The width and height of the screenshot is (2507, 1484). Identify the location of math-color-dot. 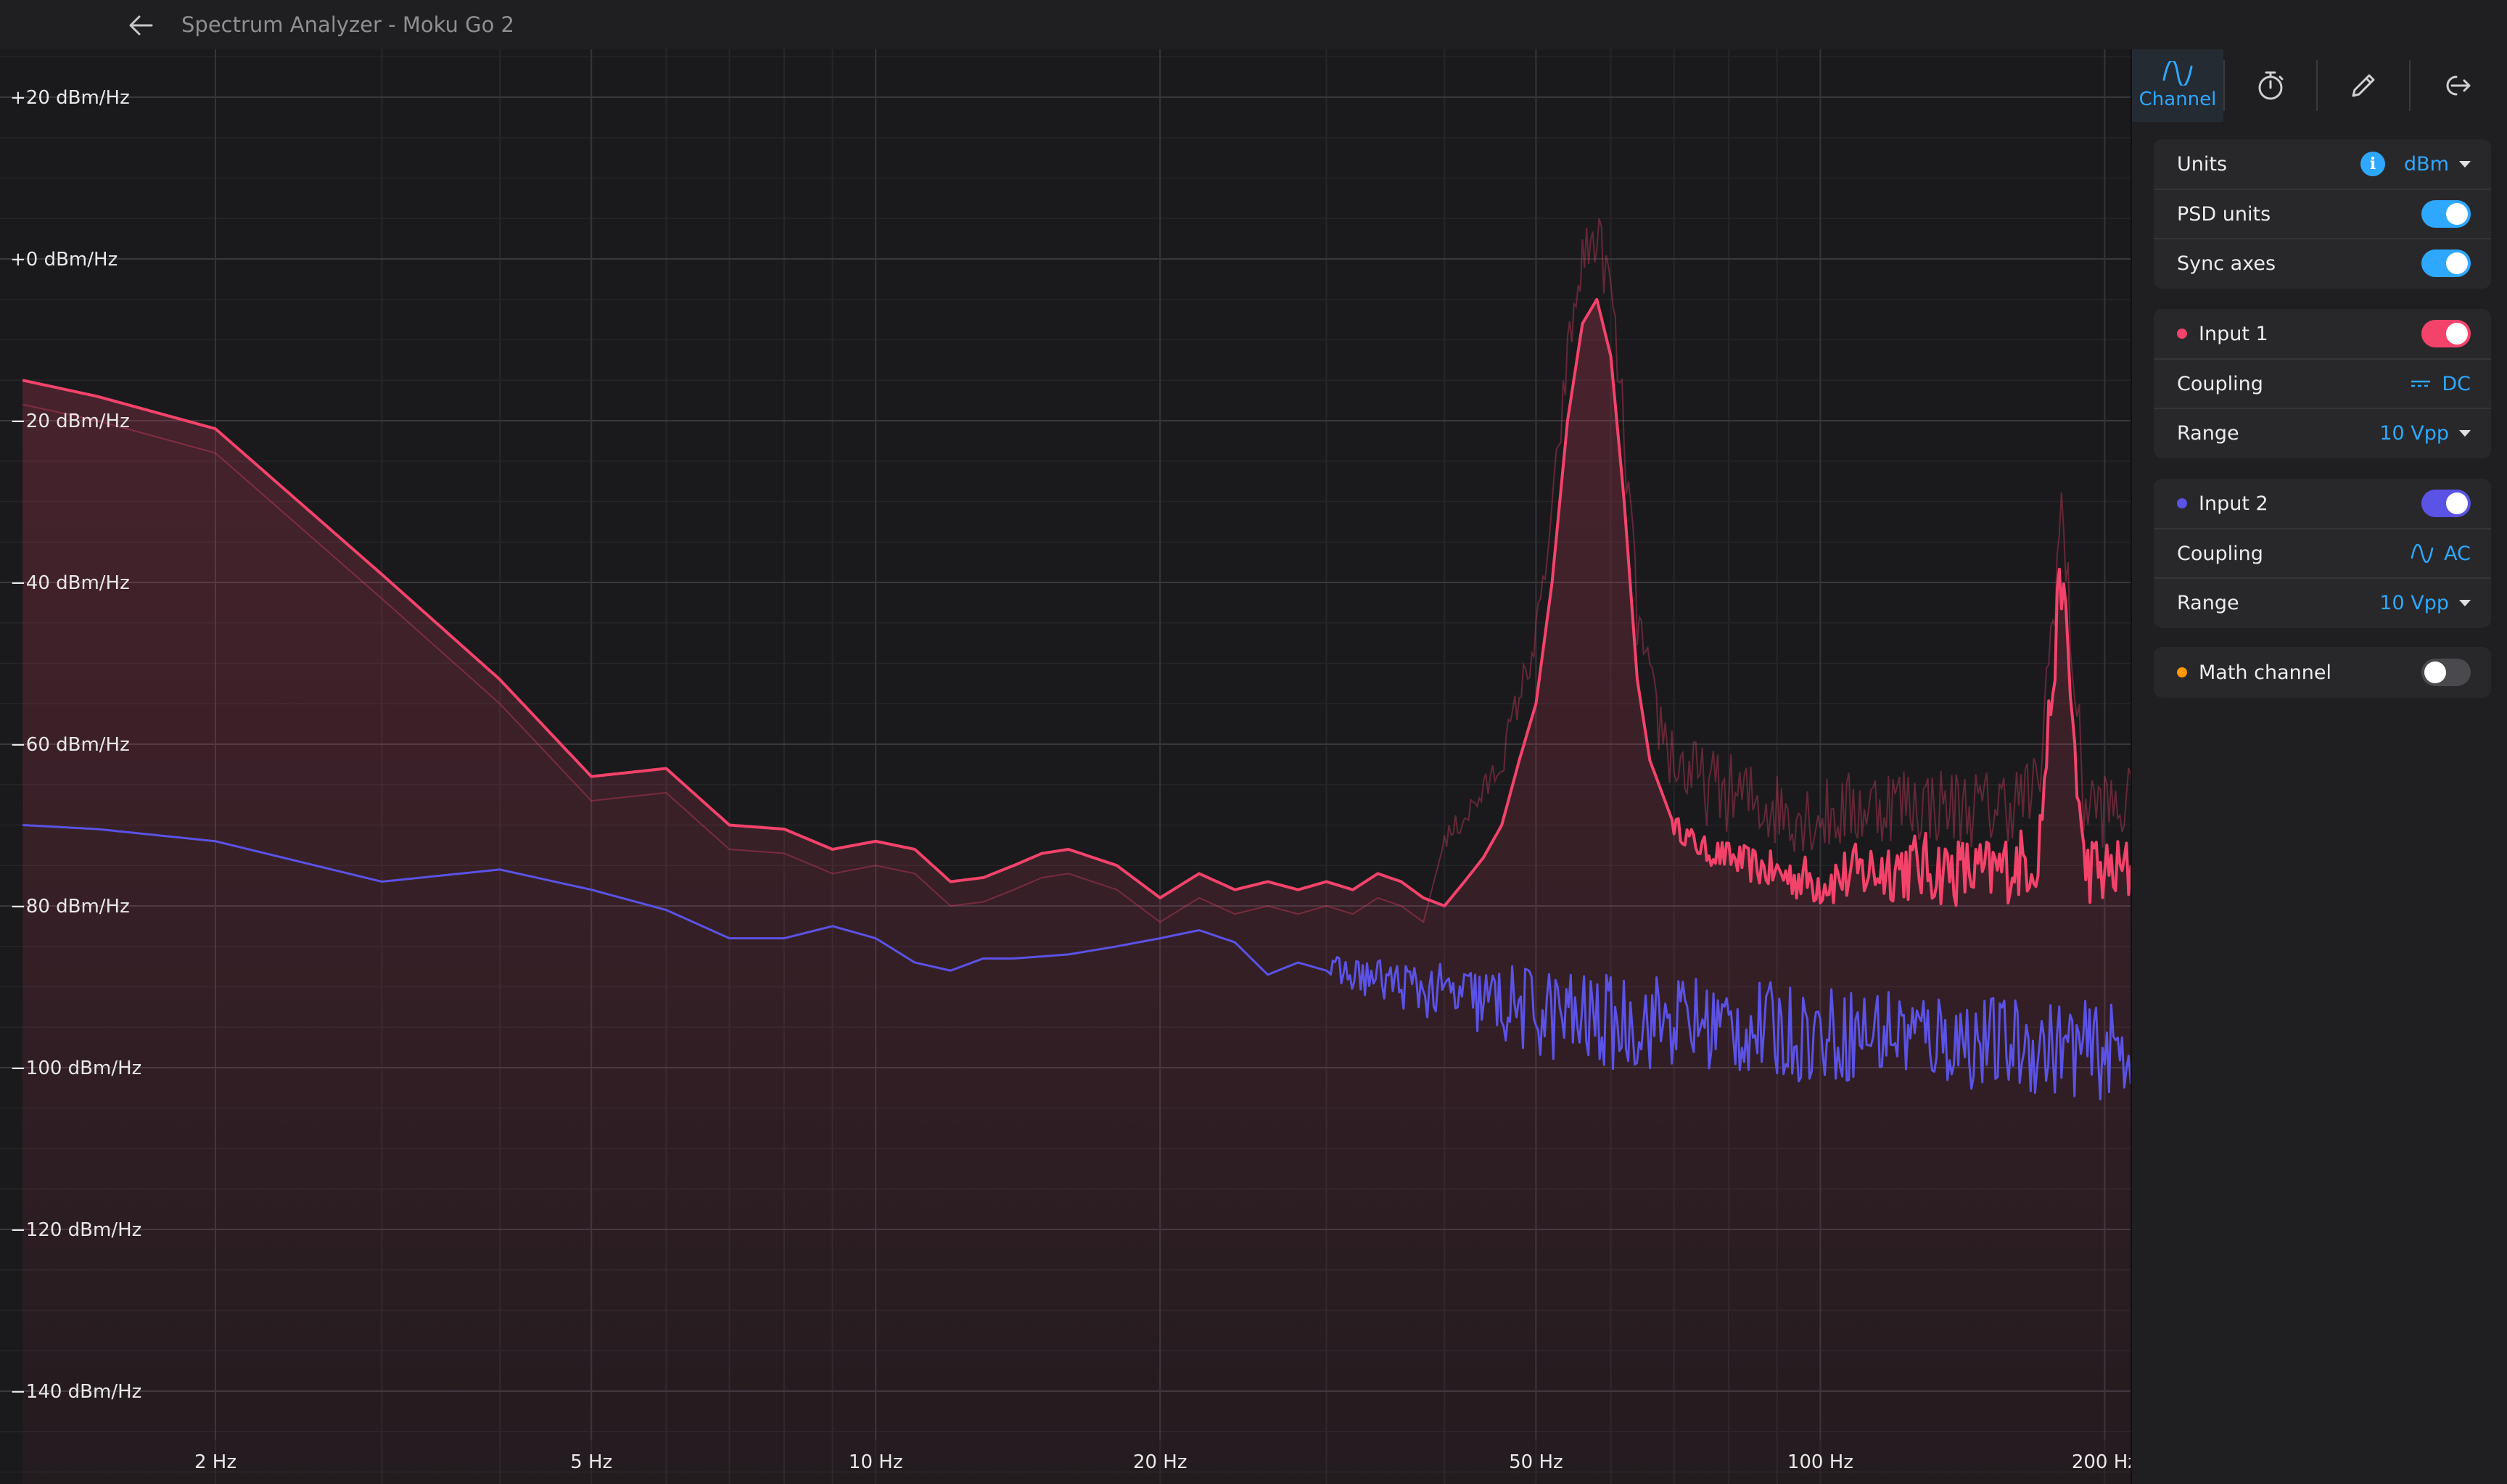
(2182, 672).